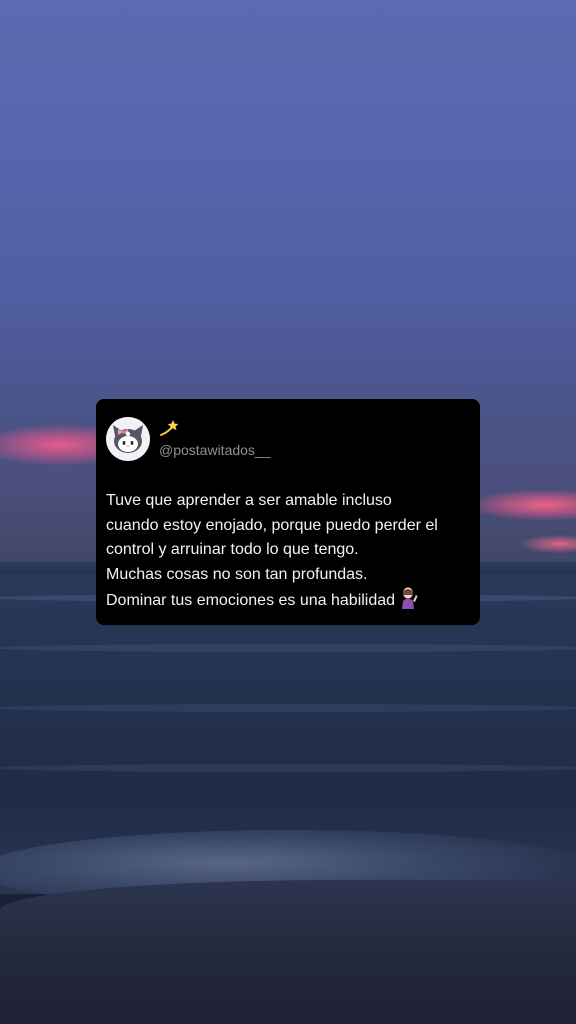 Image resolution: width=576 pixels, height=1024 pixels. Describe the element at coordinates (409, 602) in the screenshot. I see `woman-tipping-hand-icon` at that location.